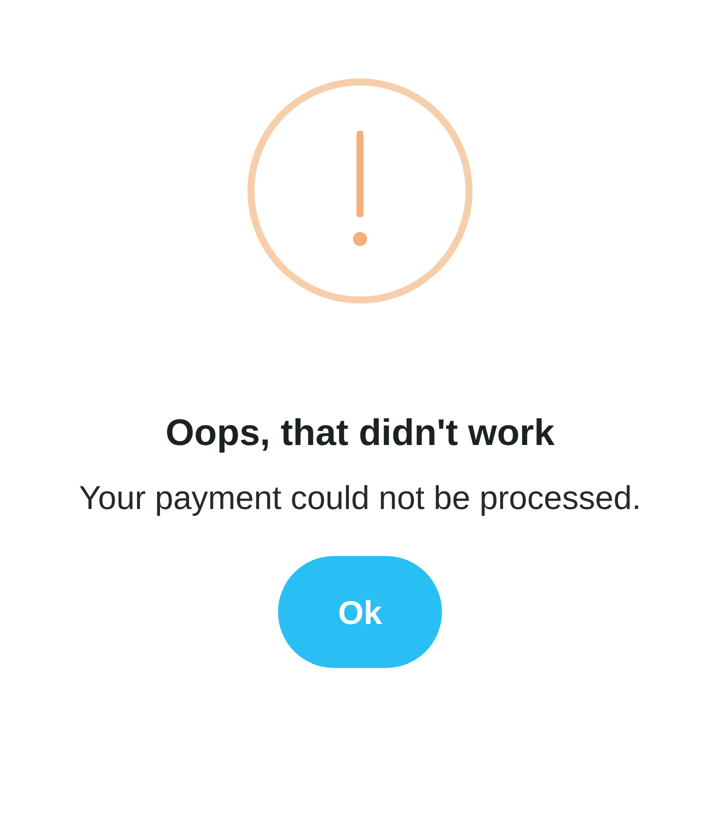 This screenshot has height=817, width=720. Describe the element at coordinates (360, 498) in the screenshot. I see `dialog-message: Your payment could not be processed.` at that location.